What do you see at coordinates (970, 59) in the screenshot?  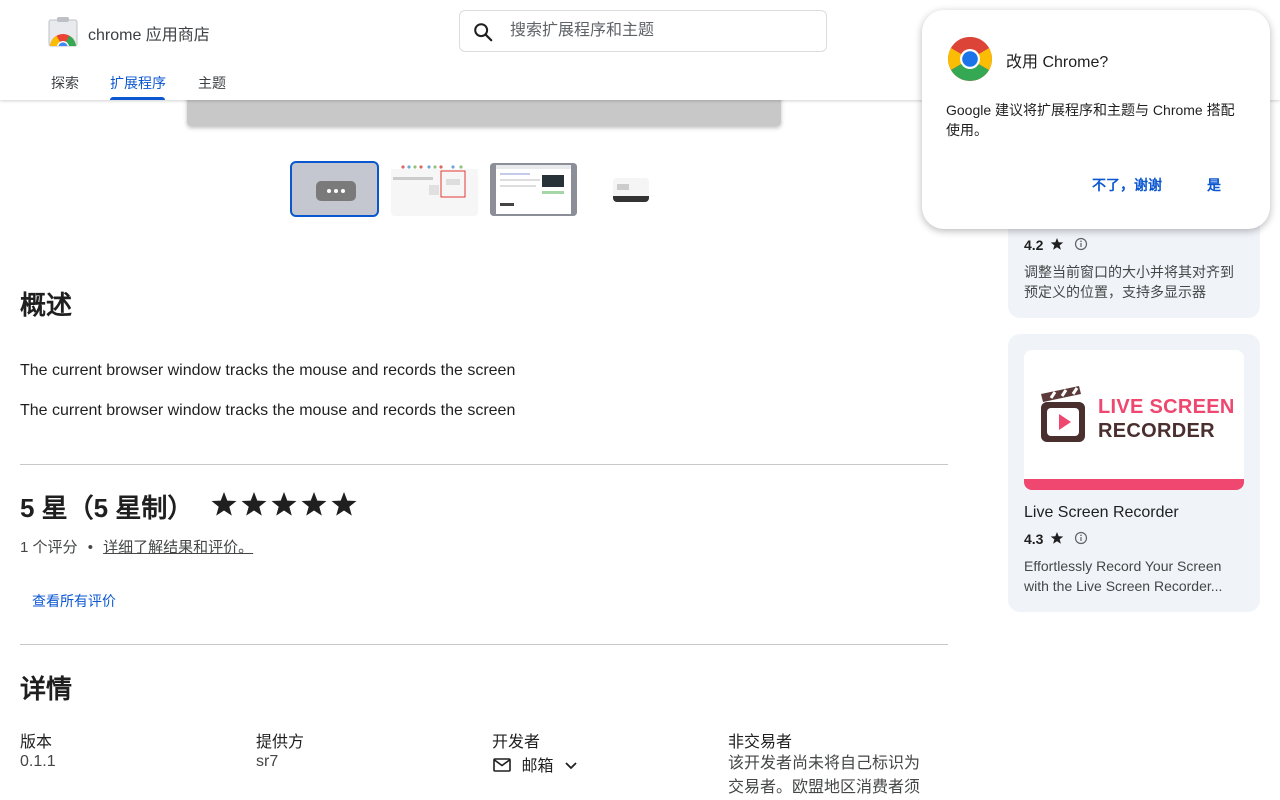 I see `chrome-logo-icon` at bounding box center [970, 59].